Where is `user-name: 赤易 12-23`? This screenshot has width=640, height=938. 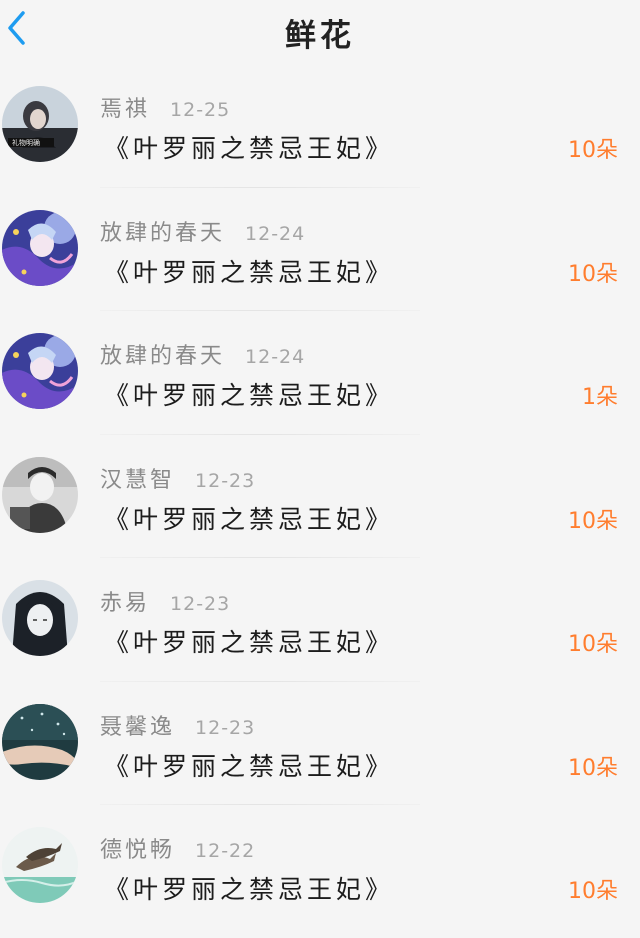 user-name: 赤易 12-23 is located at coordinates (165, 603).